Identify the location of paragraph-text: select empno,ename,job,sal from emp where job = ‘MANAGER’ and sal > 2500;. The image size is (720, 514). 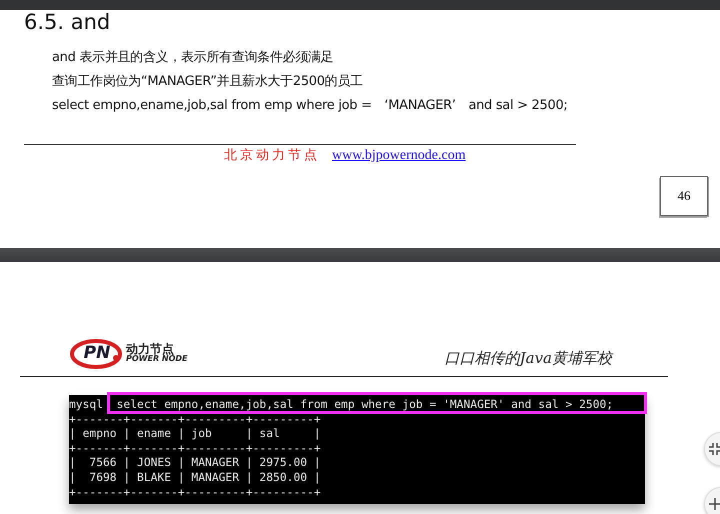
(310, 106).